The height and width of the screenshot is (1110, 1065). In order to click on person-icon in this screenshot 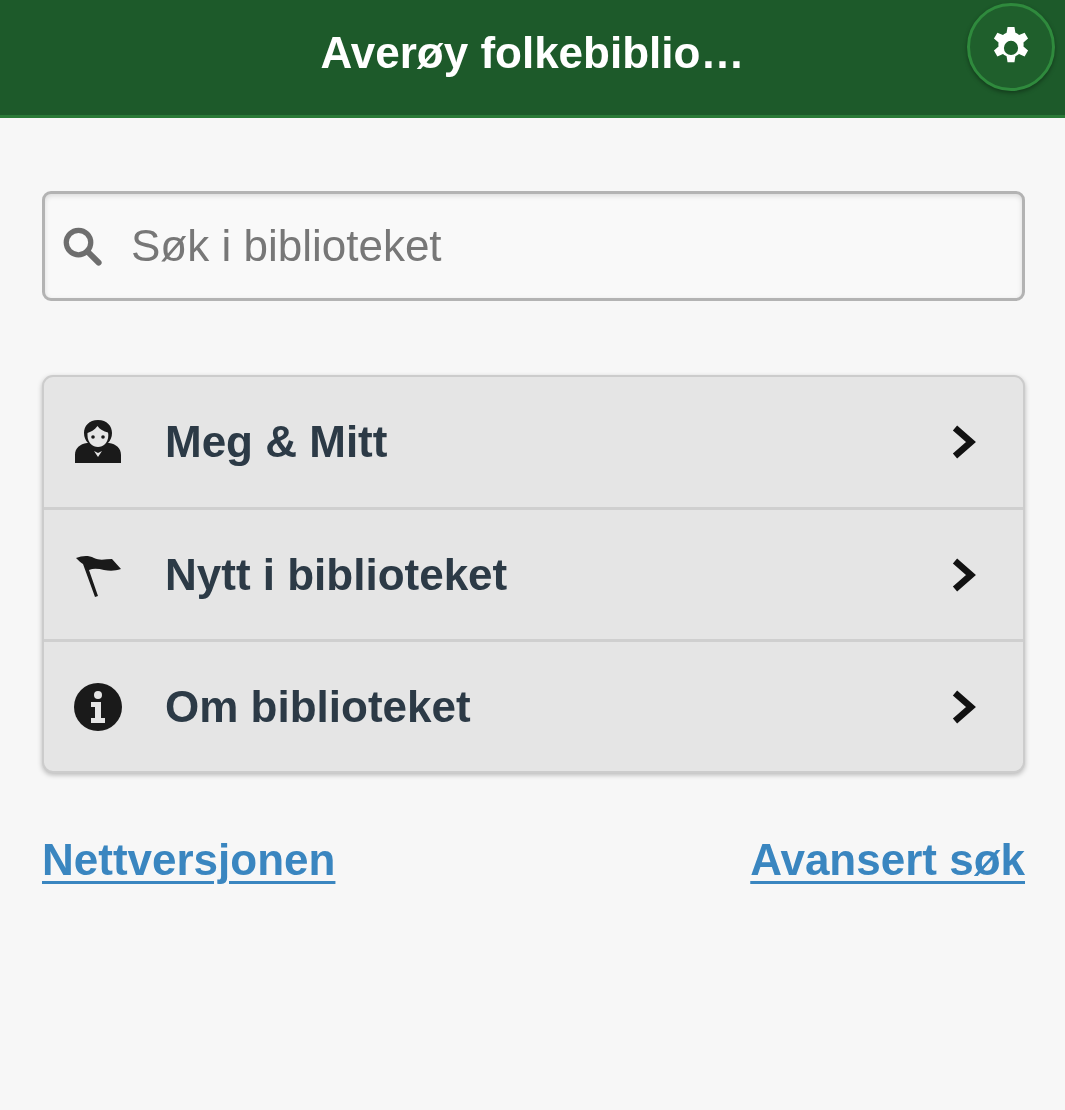, I will do `click(98, 442)`.